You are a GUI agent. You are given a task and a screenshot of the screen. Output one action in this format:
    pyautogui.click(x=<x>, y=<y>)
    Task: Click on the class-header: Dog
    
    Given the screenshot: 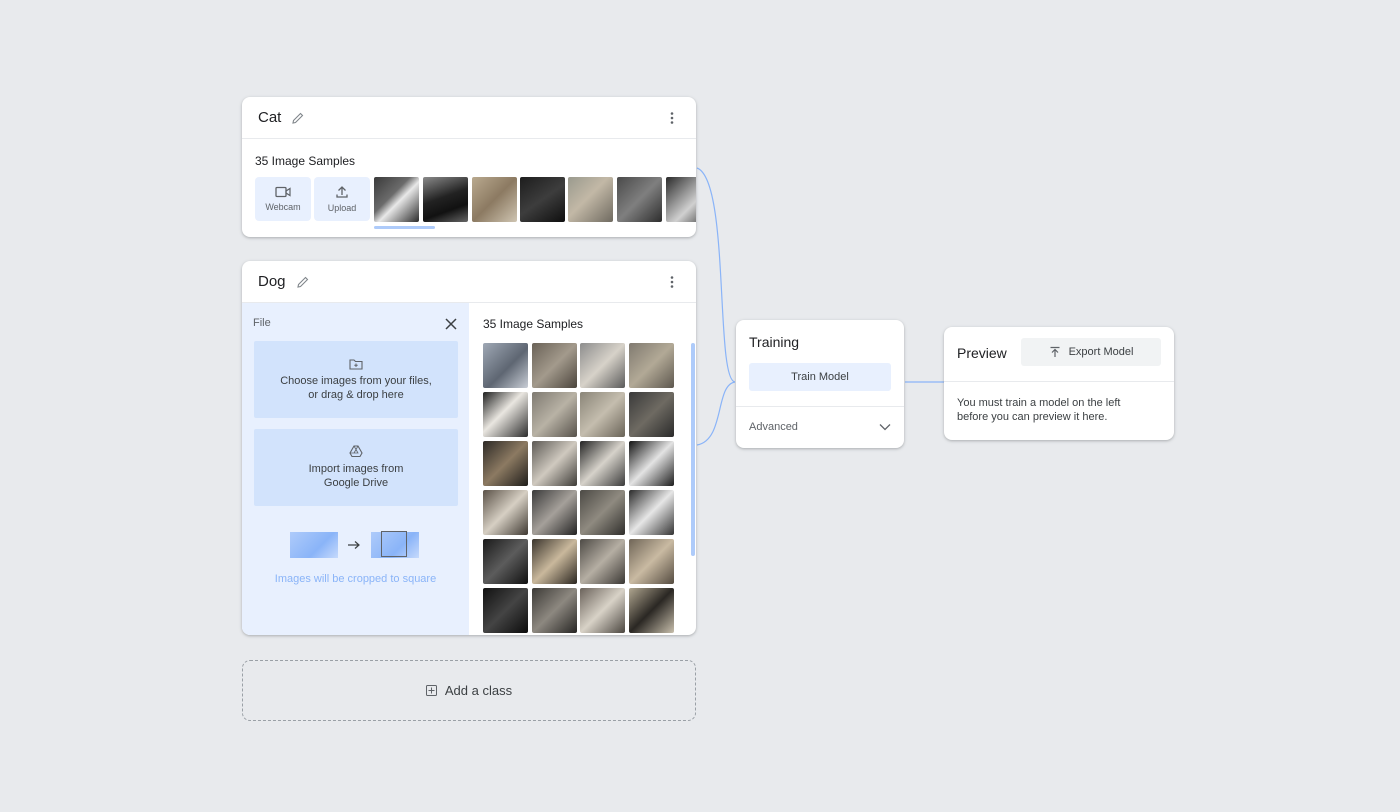 What is the action you would take?
    pyautogui.click(x=469, y=282)
    